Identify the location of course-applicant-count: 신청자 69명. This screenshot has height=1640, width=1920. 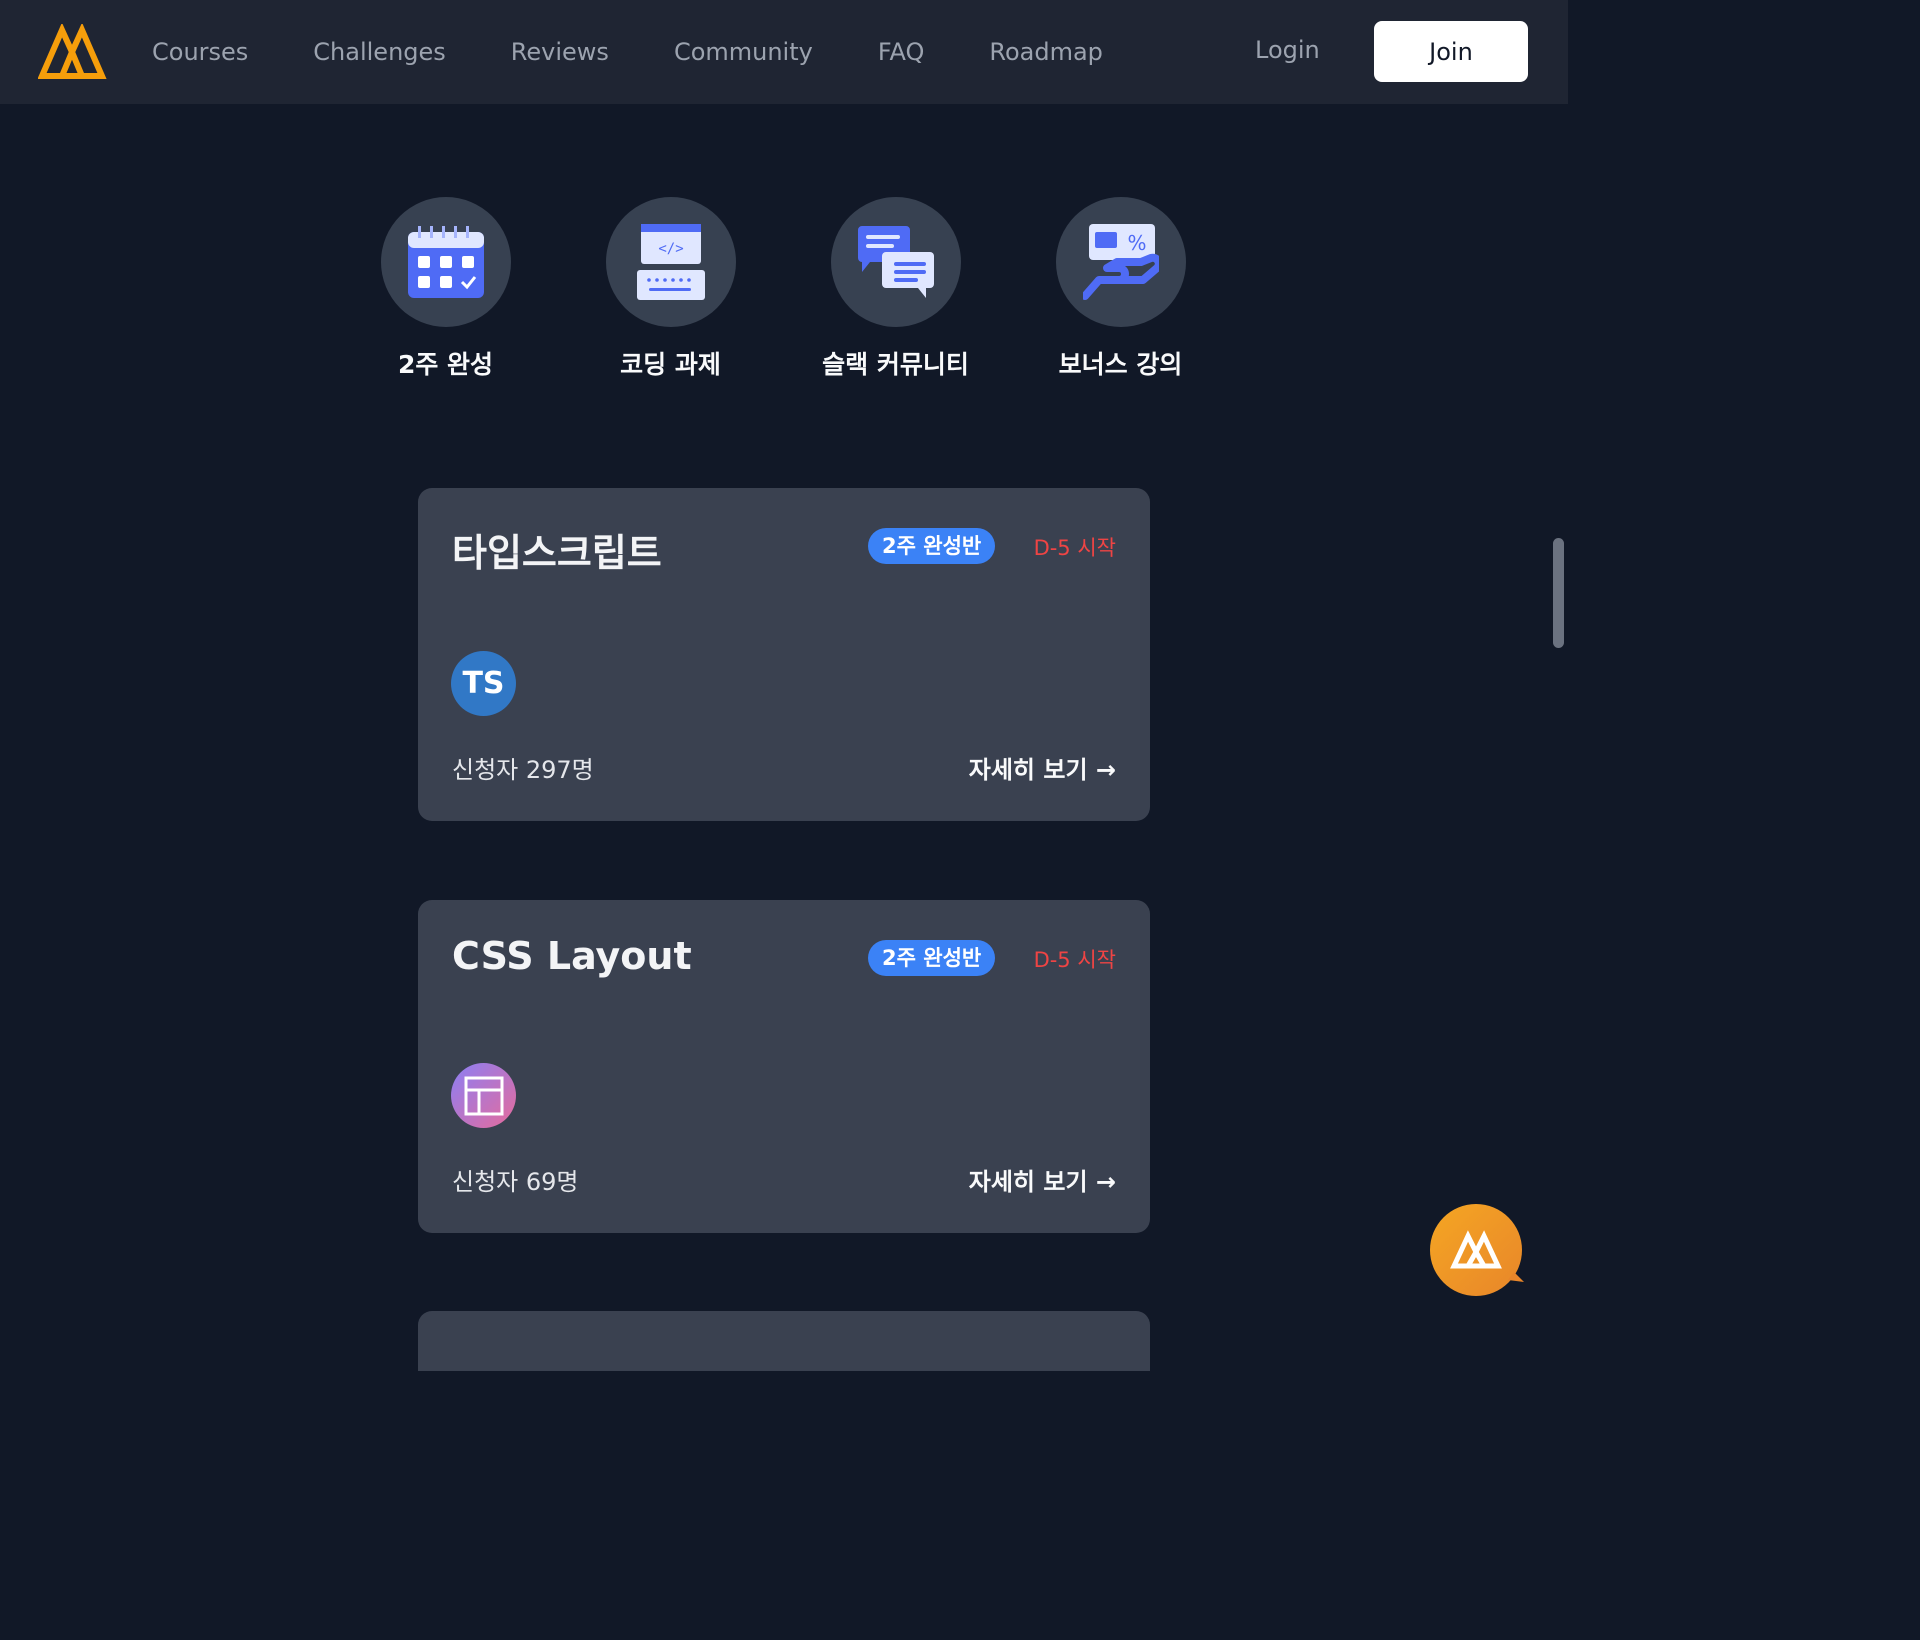
(515, 1182).